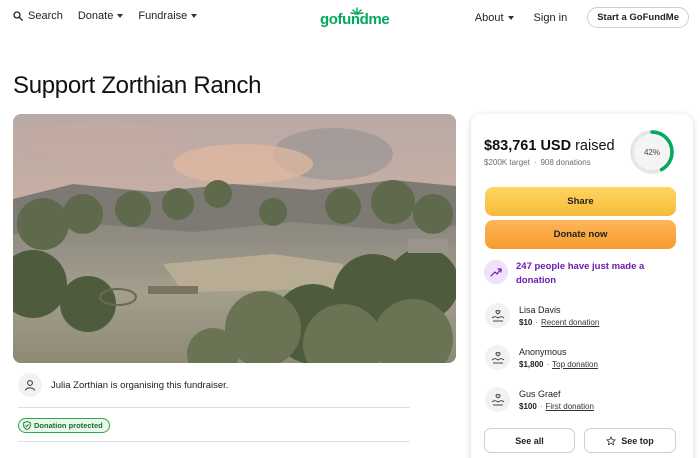  I want to click on donations-count: 908 donations, so click(565, 162).